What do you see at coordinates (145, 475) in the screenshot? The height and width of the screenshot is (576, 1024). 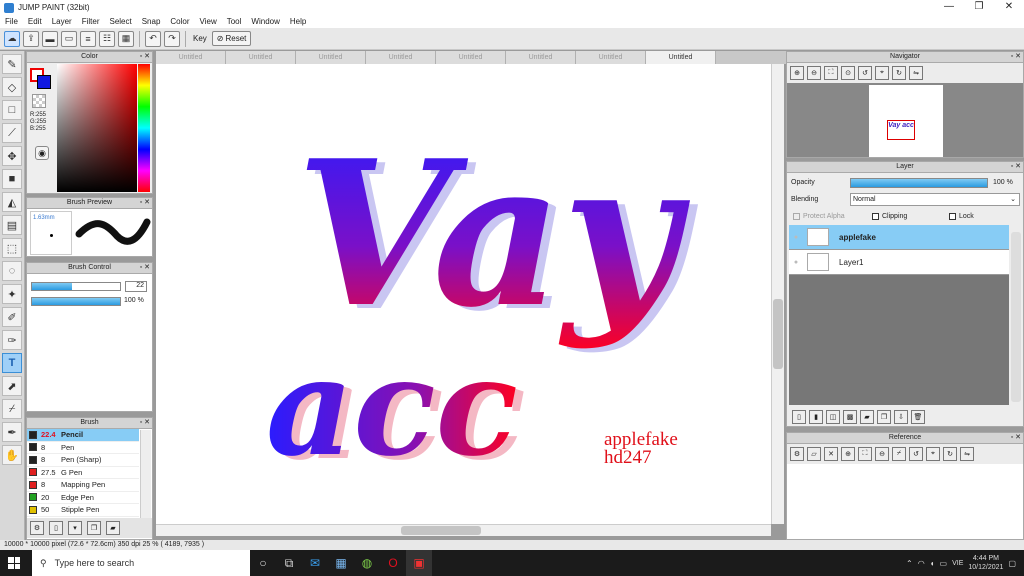 I see `brush-list-scrollbar` at bounding box center [145, 475].